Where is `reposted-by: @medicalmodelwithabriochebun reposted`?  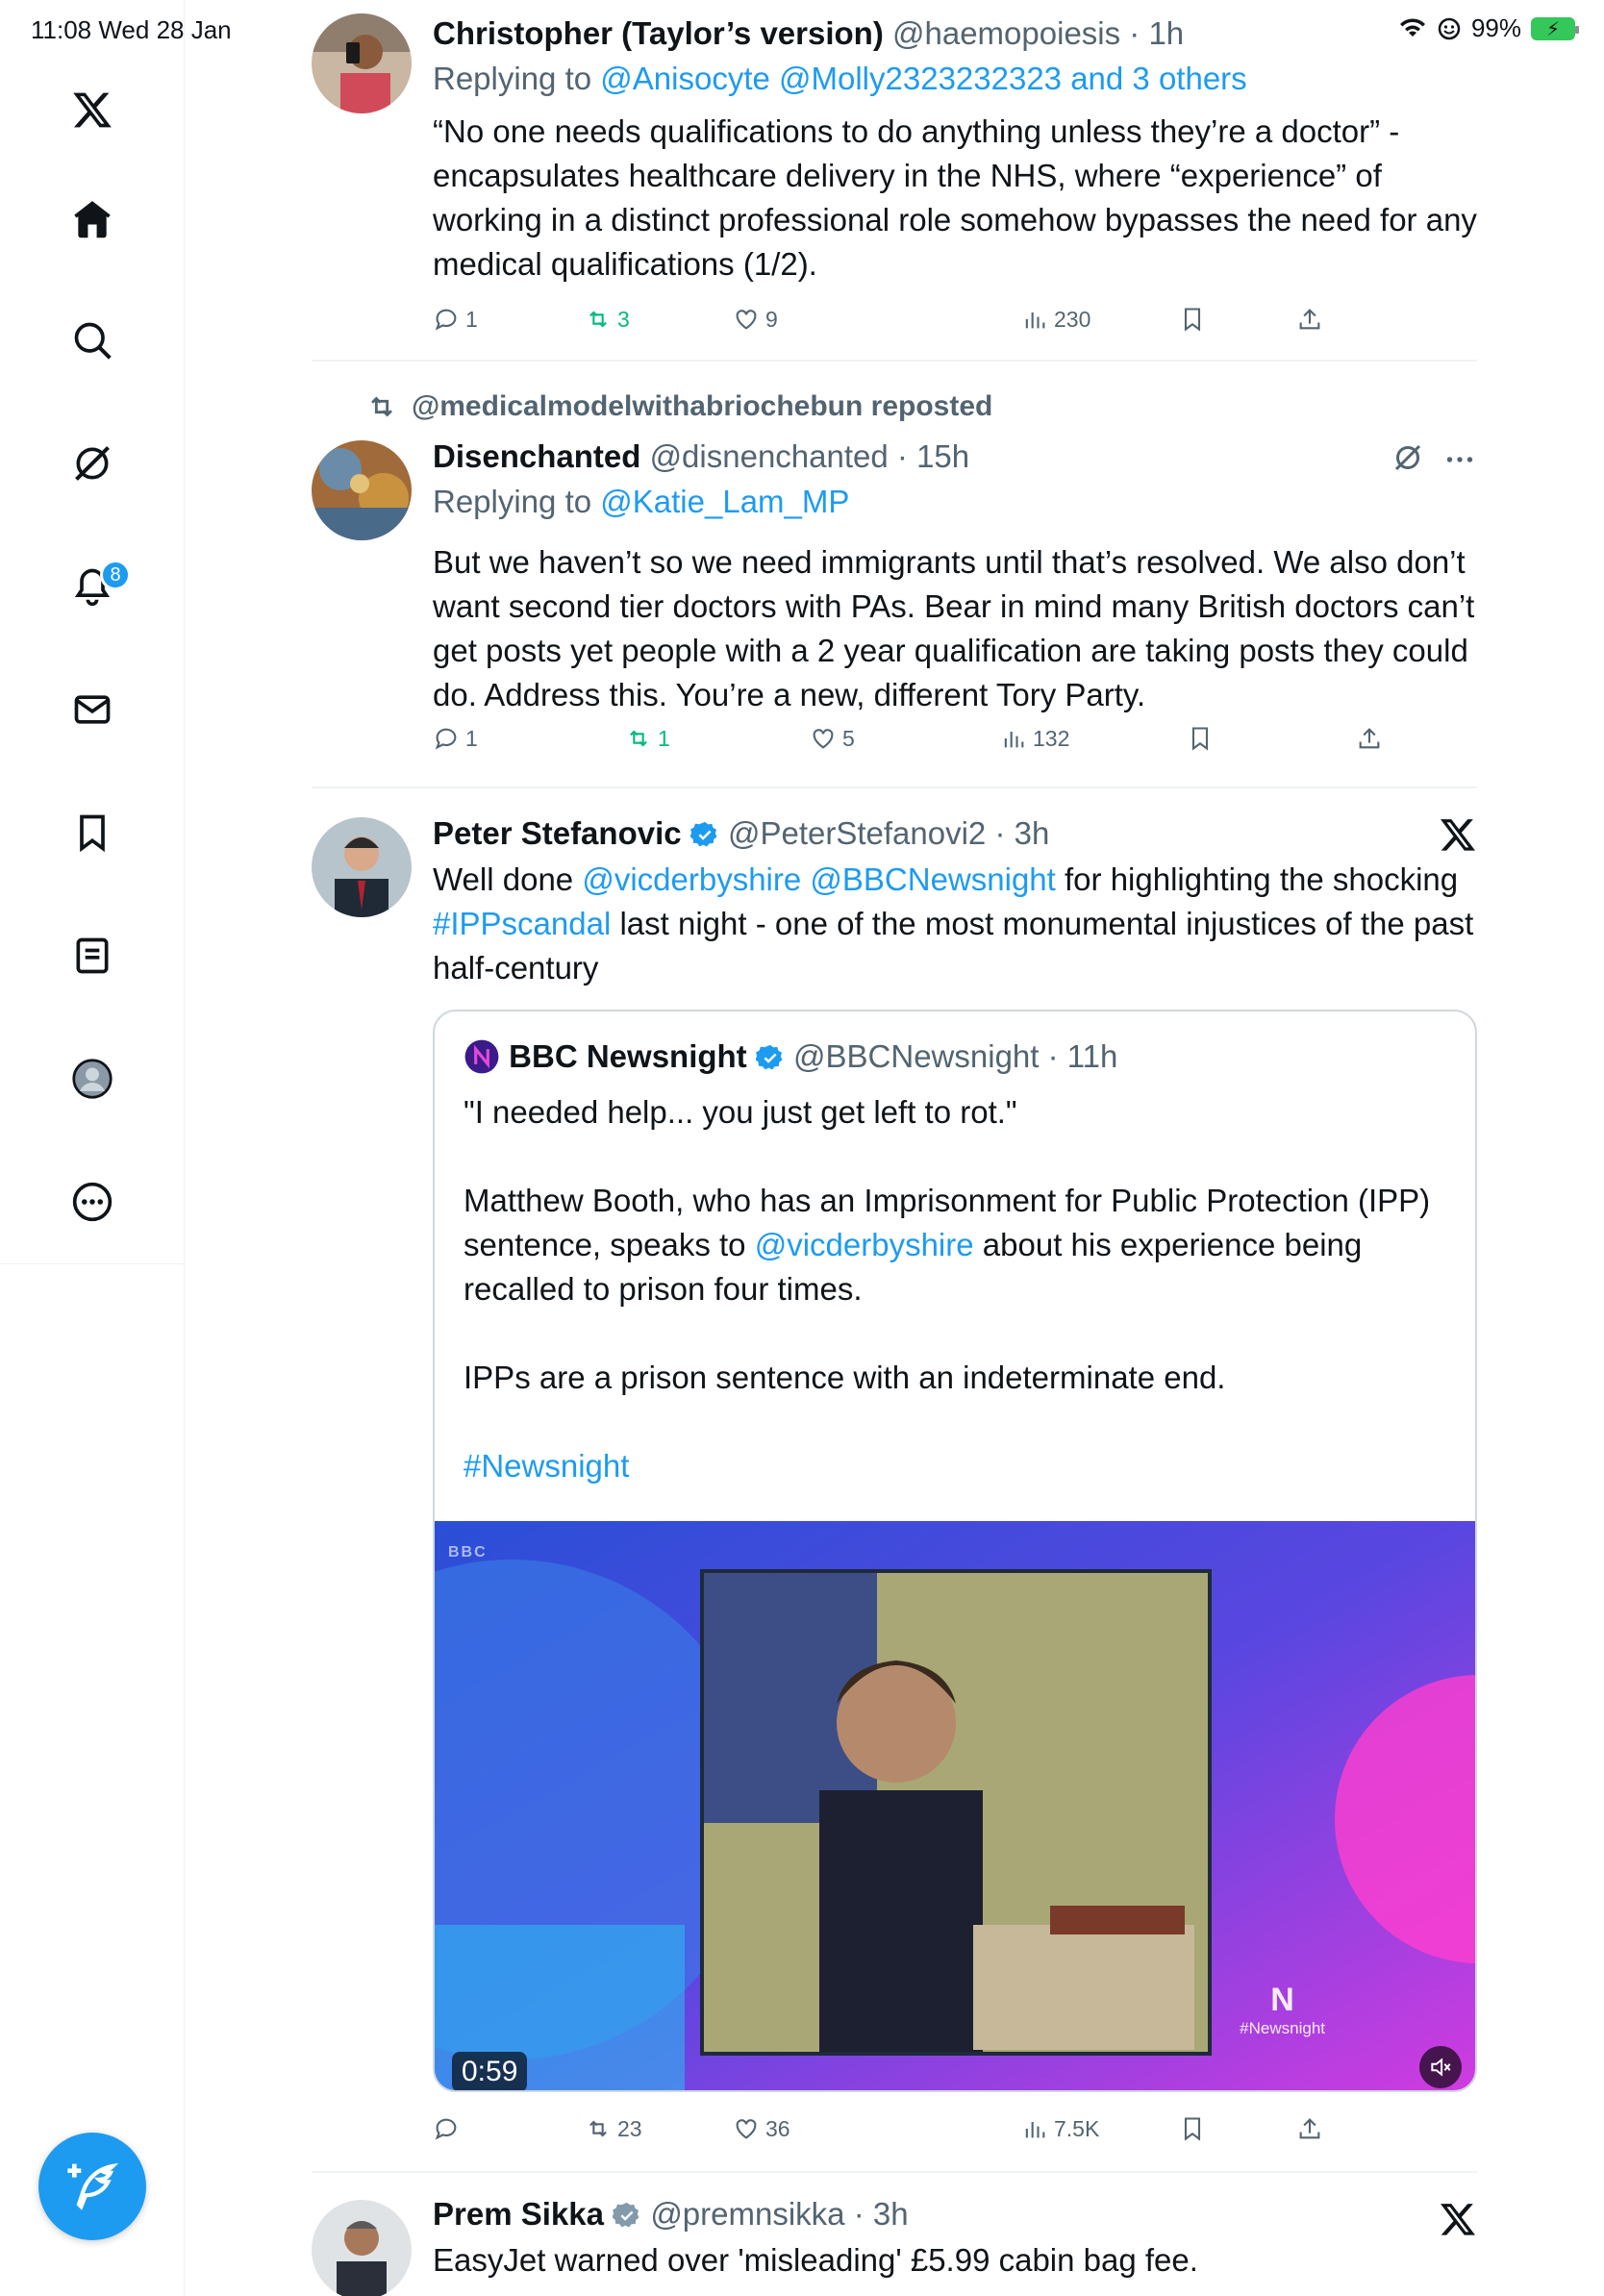
reposted-by: @medicalmodelwithabriochebun reposted is located at coordinates (702, 406).